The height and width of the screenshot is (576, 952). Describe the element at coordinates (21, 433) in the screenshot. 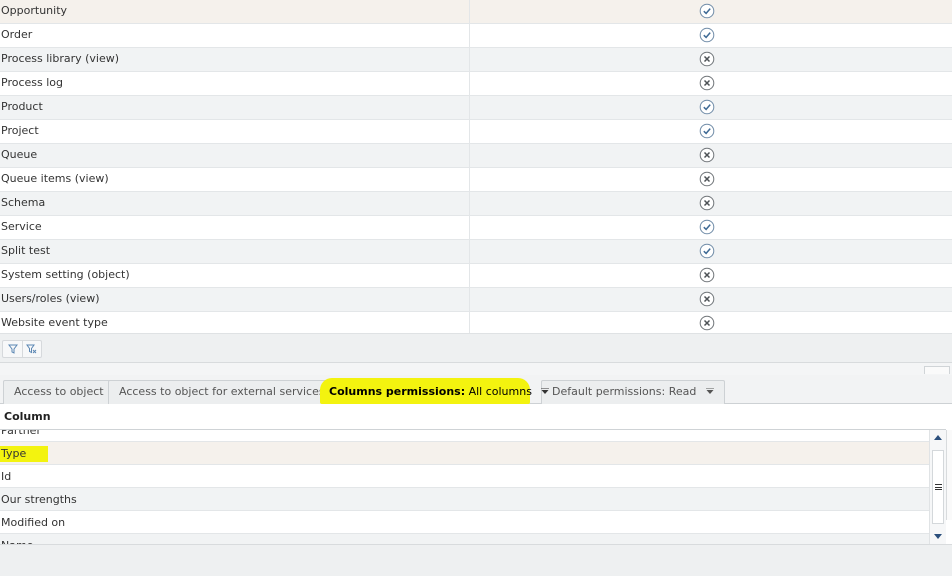

I see `column-name: Partner` at that location.